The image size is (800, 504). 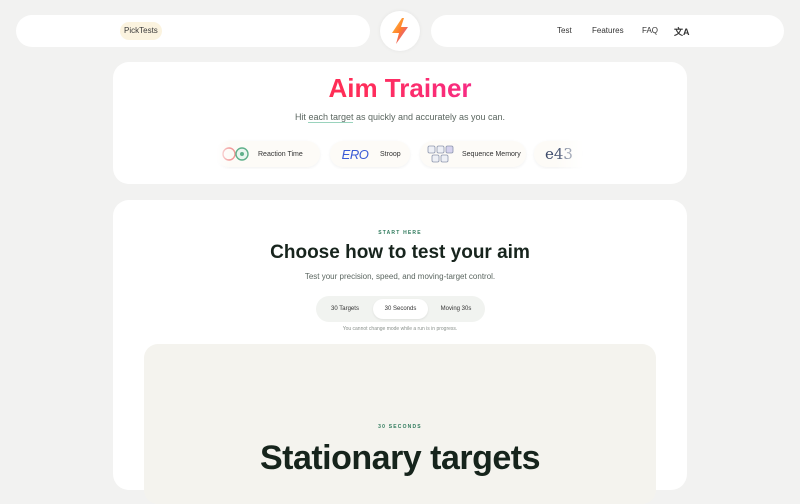 I want to click on mode-moving-30s-button: Moving 30s, so click(x=456, y=309).